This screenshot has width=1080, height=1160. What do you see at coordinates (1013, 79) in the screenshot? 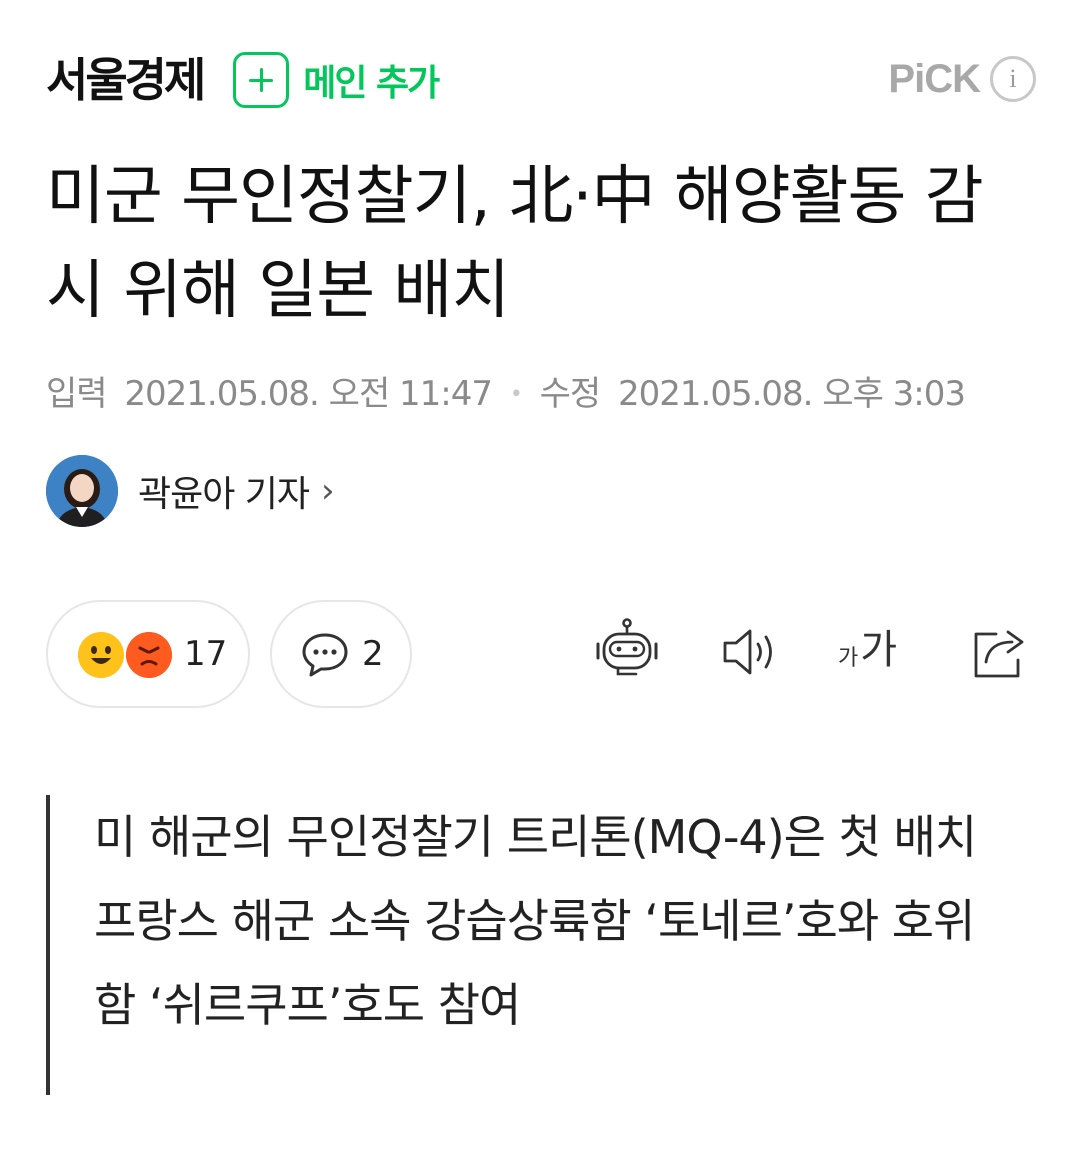
I see `info-icon: i` at bounding box center [1013, 79].